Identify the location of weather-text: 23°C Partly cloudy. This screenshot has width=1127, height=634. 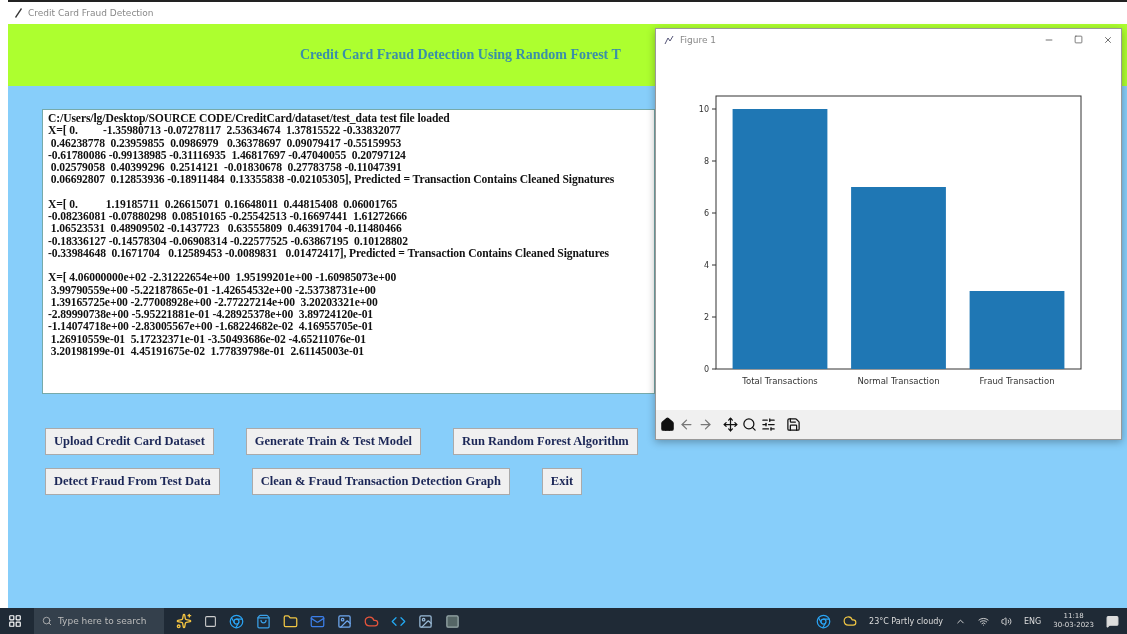
(906, 621).